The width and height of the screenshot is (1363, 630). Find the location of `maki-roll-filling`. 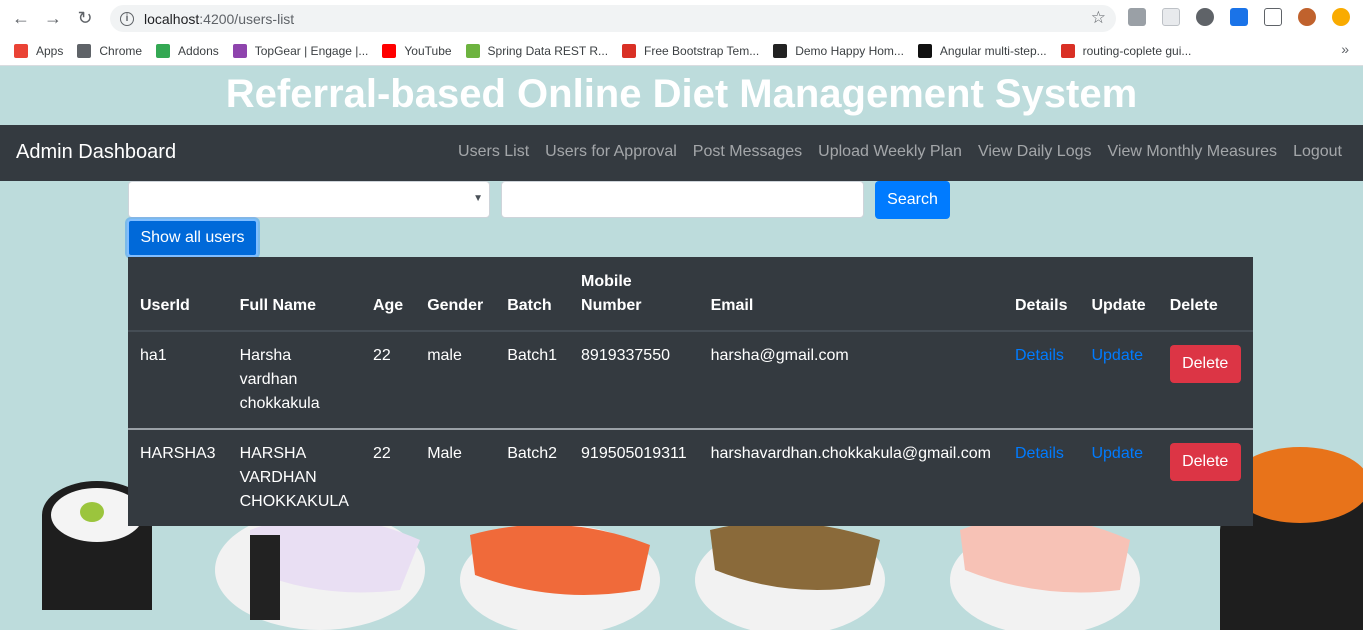

maki-roll-filling is located at coordinates (92, 512).